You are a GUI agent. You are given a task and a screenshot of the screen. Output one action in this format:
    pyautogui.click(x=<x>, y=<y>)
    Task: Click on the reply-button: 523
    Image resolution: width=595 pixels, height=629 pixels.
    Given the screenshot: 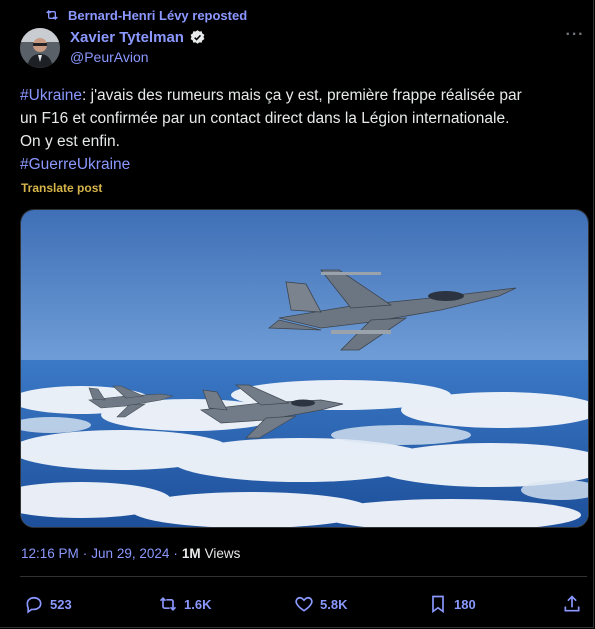 What is the action you would take?
    pyautogui.click(x=48, y=604)
    